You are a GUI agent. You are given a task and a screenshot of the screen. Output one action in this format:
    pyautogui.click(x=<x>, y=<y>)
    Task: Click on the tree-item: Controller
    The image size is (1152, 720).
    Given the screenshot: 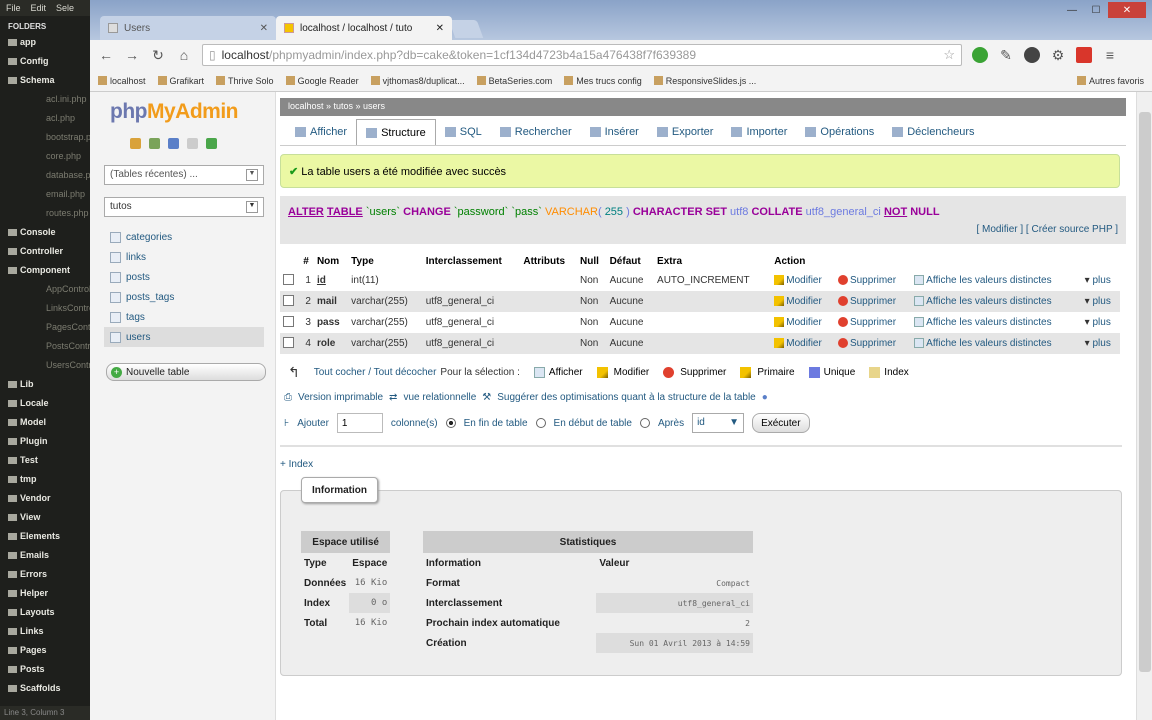 What is the action you would take?
    pyautogui.click(x=45, y=251)
    